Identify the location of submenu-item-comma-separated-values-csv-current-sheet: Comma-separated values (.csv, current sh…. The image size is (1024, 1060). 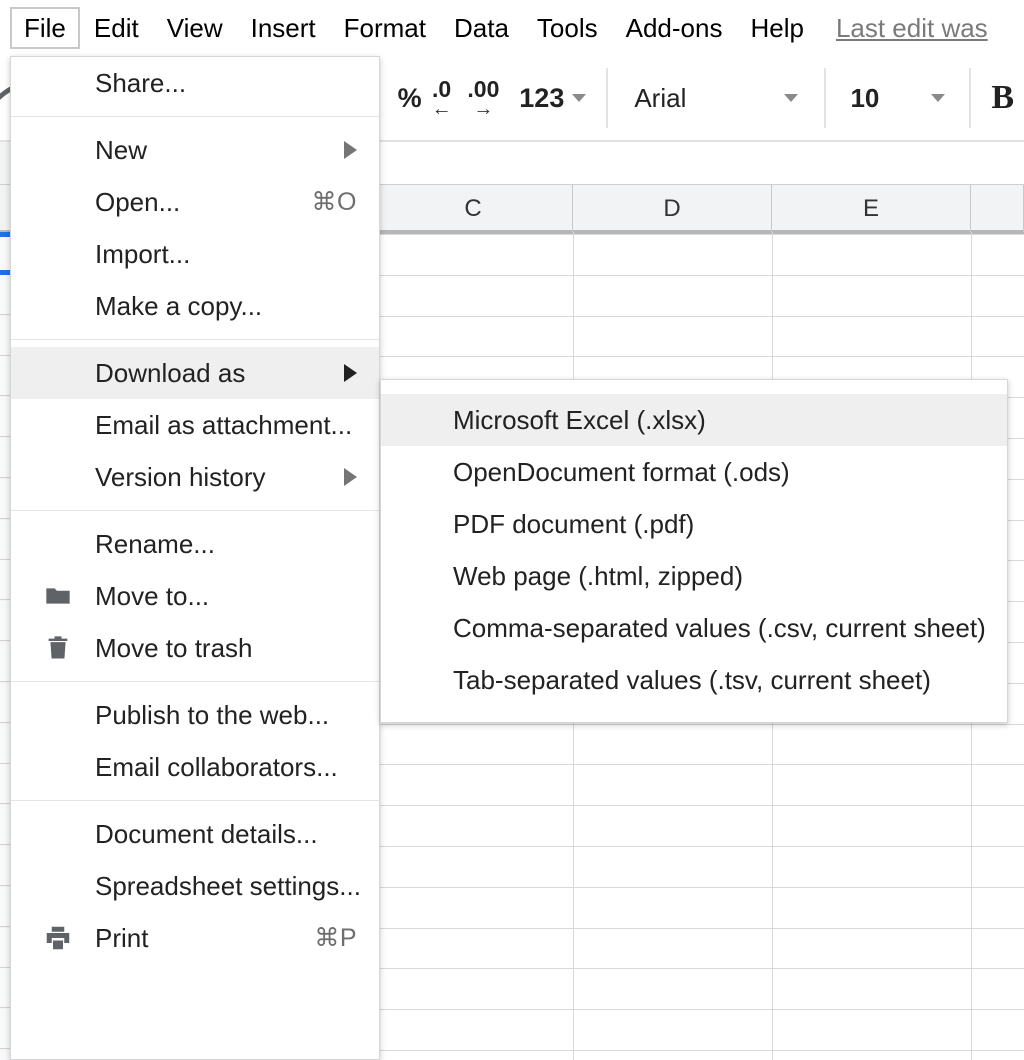
(694, 628).